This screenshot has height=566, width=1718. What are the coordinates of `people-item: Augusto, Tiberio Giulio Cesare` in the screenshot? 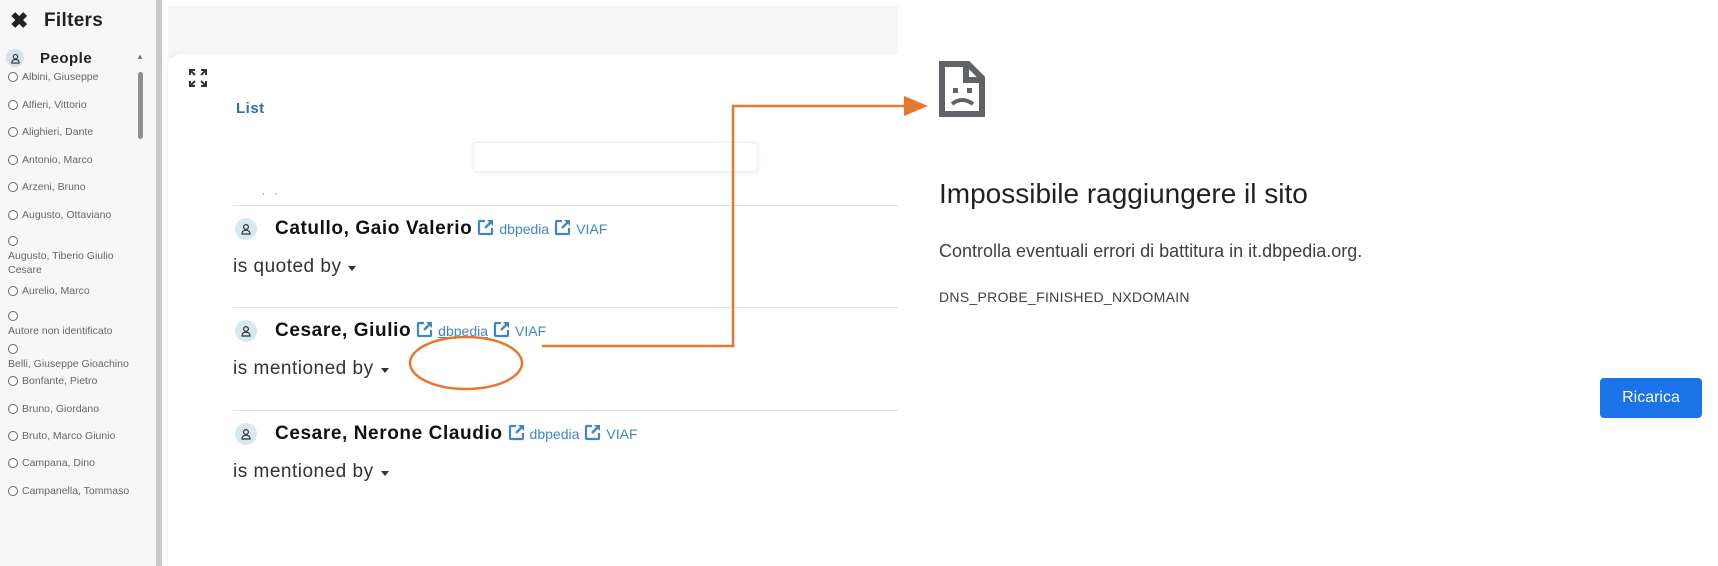 It's located at (73, 256).